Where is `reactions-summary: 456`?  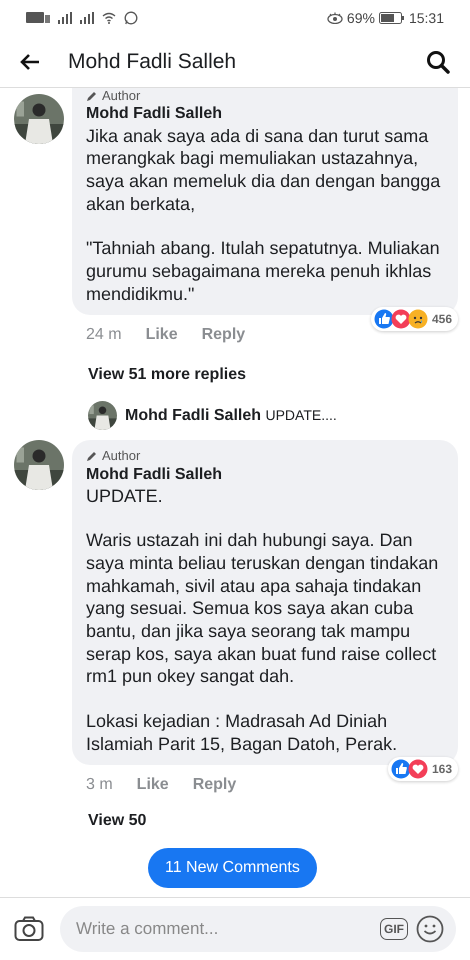
reactions-summary: 456 is located at coordinates (414, 319).